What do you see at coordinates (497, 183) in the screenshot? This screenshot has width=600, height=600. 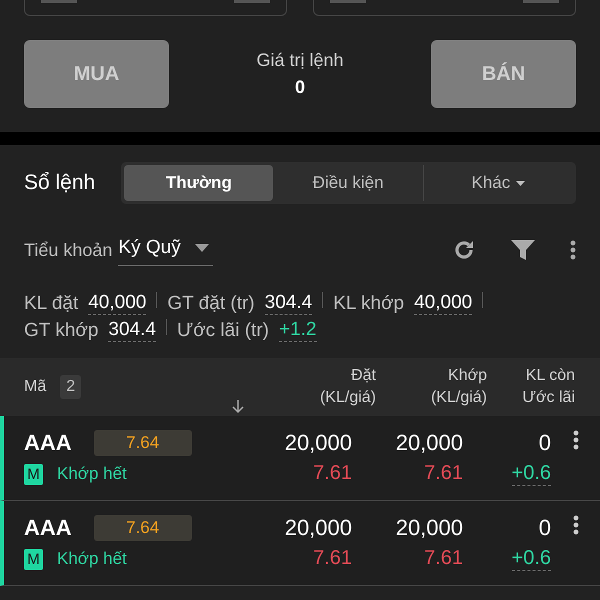 I see `tab: Khác` at bounding box center [497, 183].